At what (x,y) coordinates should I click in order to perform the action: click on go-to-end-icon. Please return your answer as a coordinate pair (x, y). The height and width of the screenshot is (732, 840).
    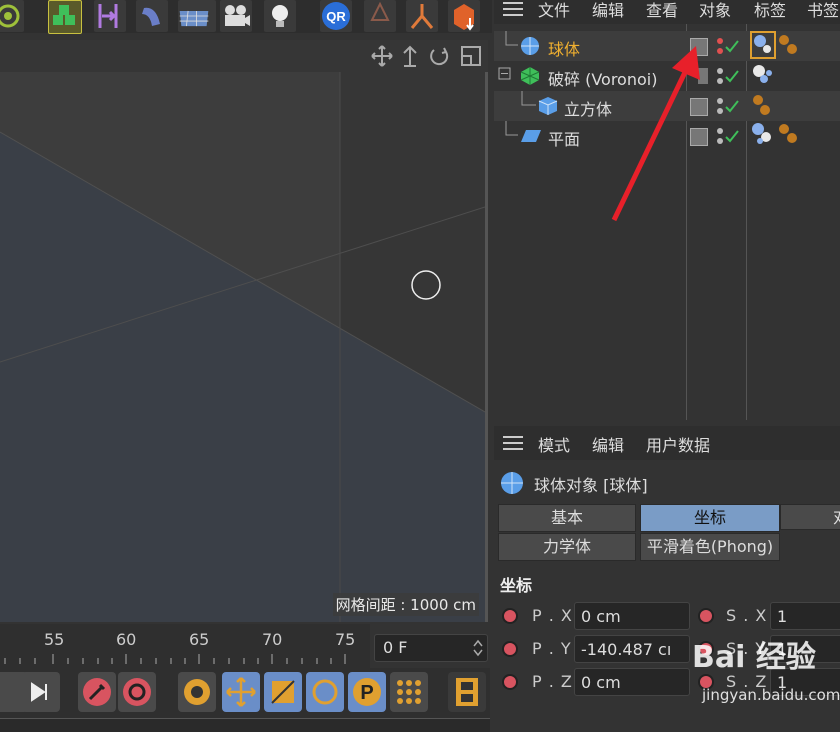
    Looking at the image, I should click on (39, 692).